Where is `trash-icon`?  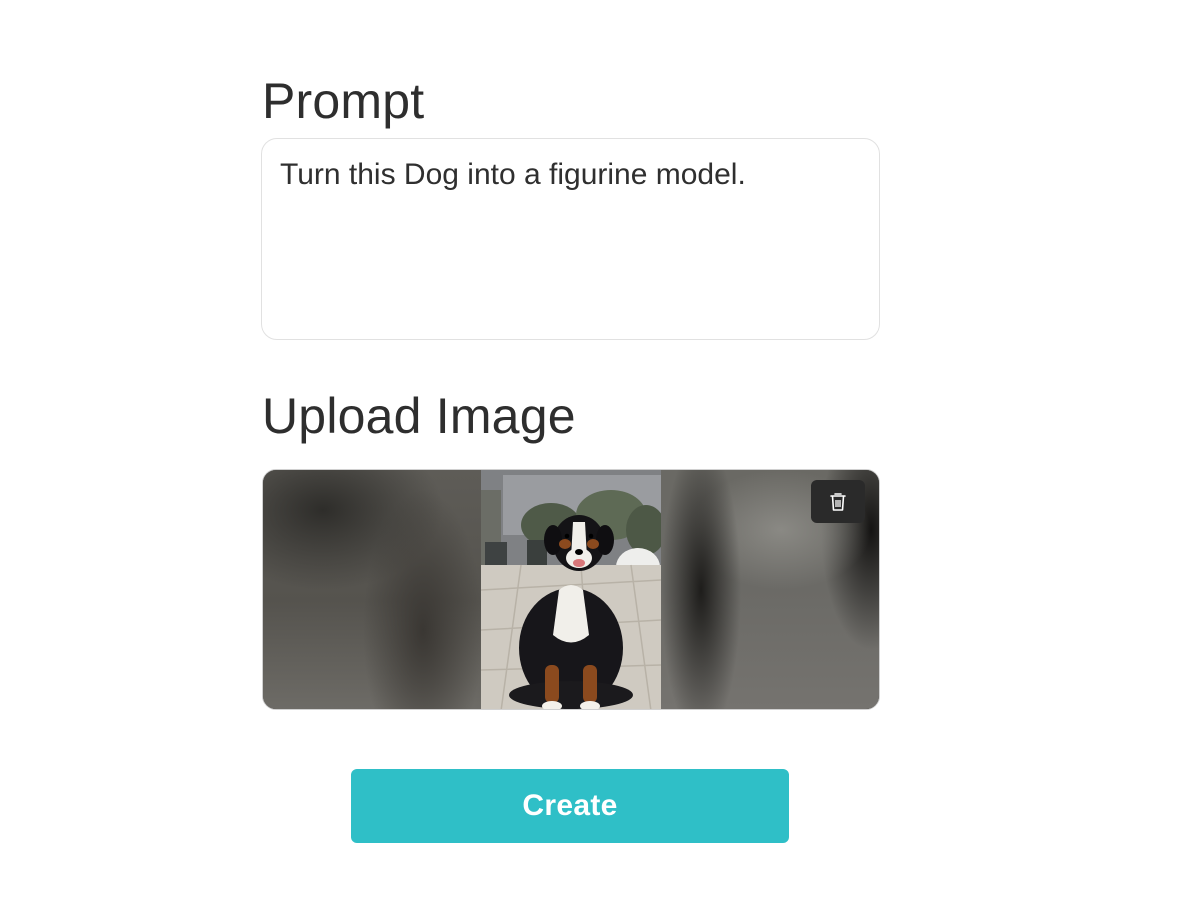 trash-icon is located at coordinates (838, 501).